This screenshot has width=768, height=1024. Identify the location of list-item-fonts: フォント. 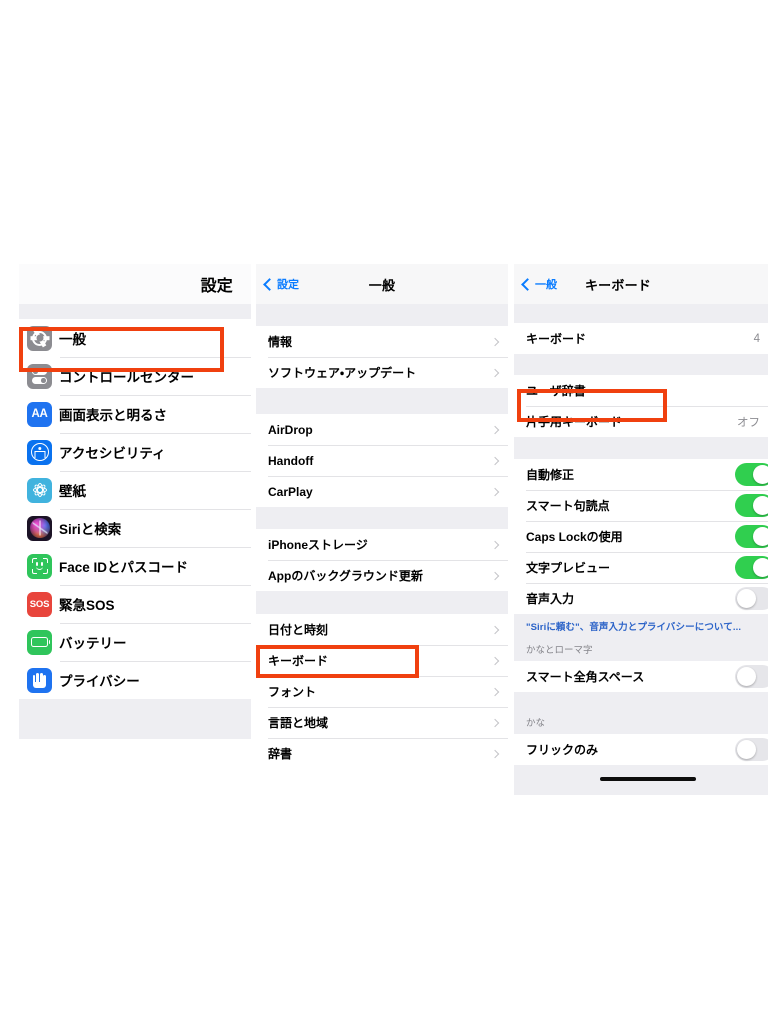
(382, 691).